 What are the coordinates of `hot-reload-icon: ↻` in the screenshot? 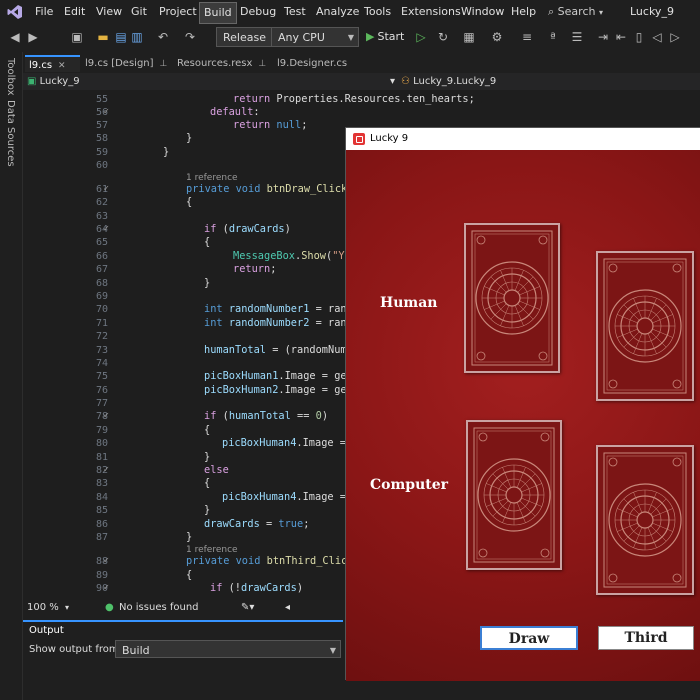 It's located at (443, 37).